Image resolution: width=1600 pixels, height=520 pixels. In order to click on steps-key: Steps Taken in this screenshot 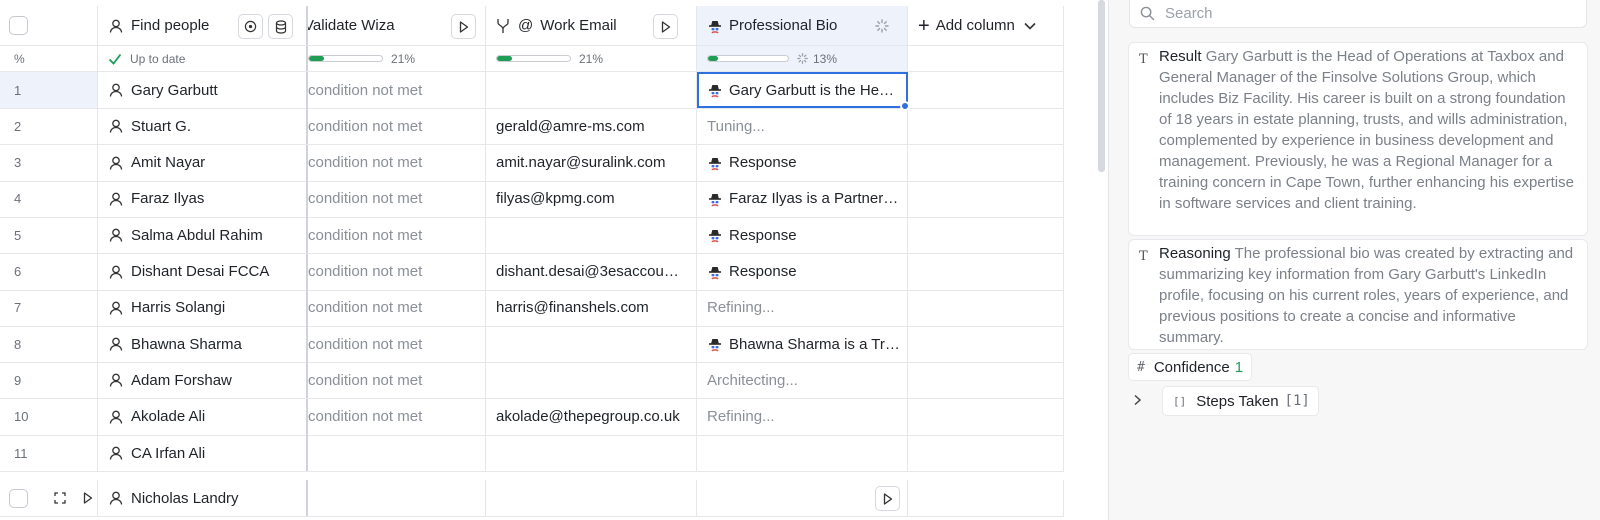, I will do `click(1237, 401)`.